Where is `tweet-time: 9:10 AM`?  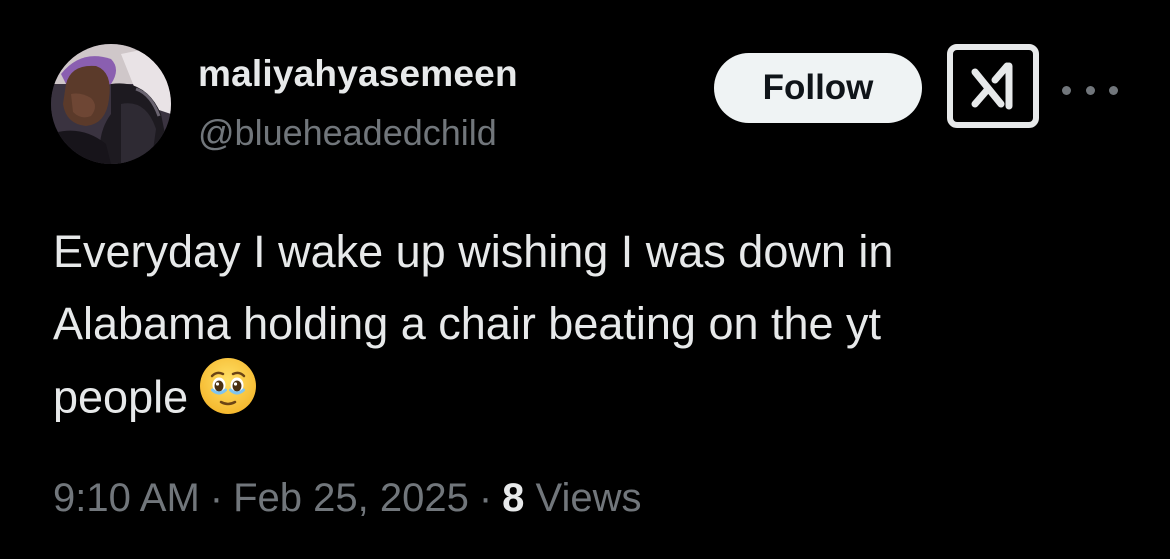
tweet-time: 9:10 AM is located at coordinates (126, 498).